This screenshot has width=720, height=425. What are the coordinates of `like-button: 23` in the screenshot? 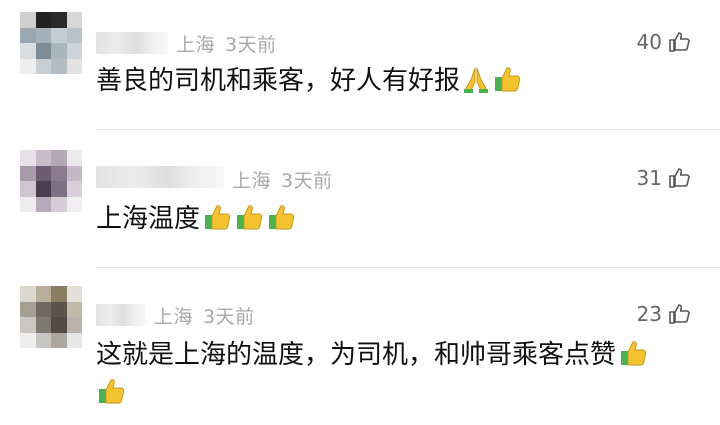 It's located at (664, 314).